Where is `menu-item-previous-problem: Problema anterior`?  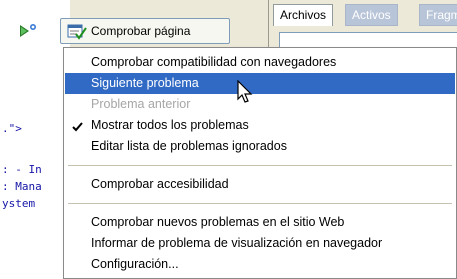 menu-item-previous-problem: Problema anterior is located at coordinates (141, 104).